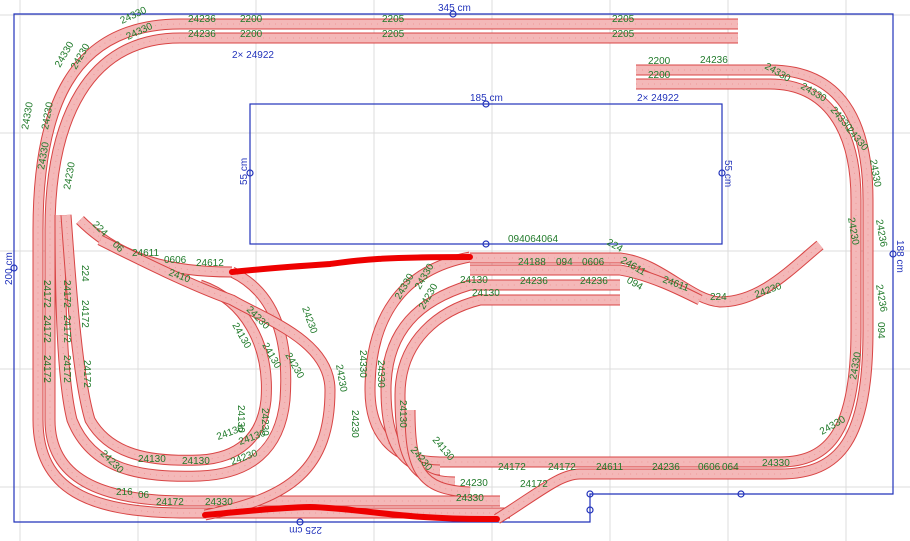 The width and height of the screenshot is (910, 541). What do you see at coordinates (532, 262) in the screenshot?
I see `track-label: 24188` at bounding box center [532, 262].